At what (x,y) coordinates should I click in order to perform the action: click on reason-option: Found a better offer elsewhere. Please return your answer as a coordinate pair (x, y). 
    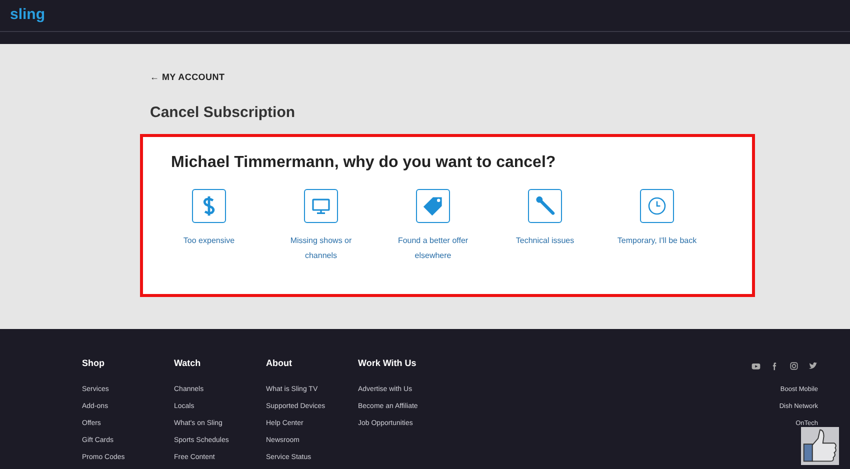
    Looking at the image, I should click on (433, 225).